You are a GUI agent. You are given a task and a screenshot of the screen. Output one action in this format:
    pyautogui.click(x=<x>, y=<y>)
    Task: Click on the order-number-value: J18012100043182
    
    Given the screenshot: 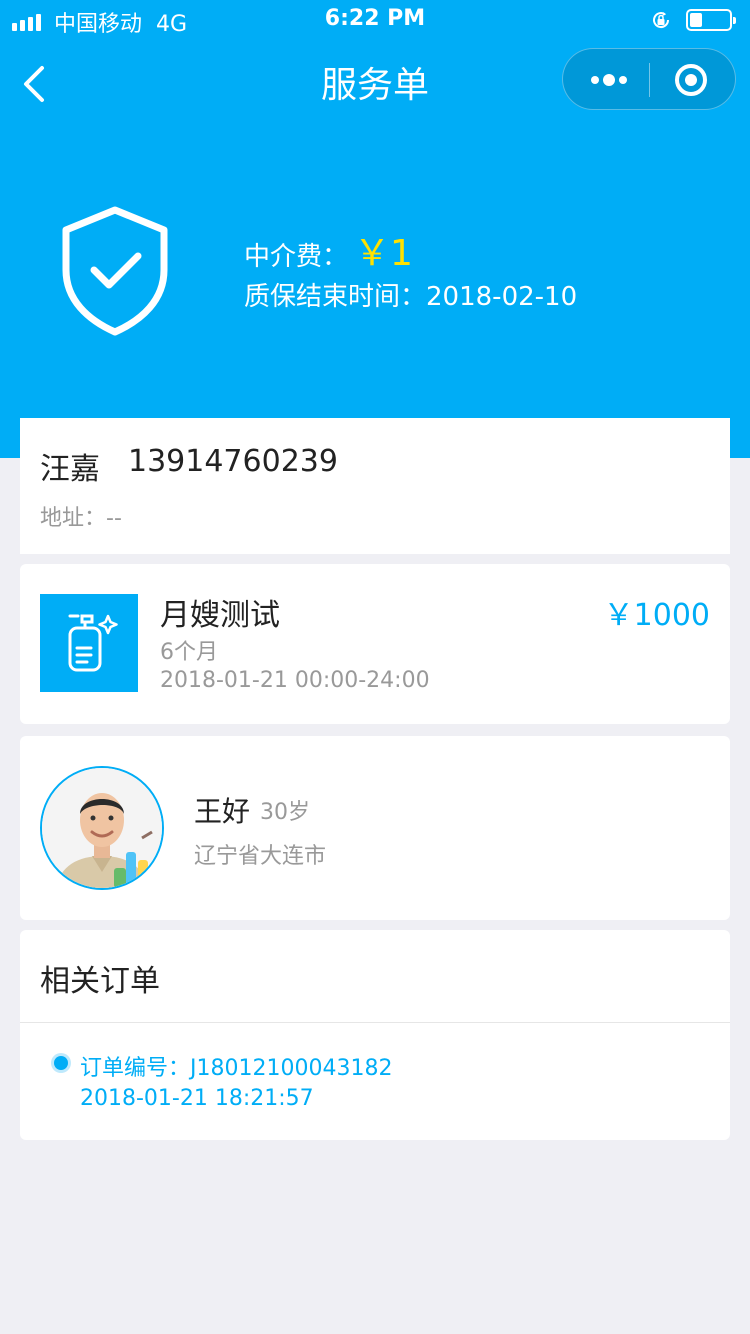 What is the action you would take?
    pyautogui.click(x=291, y=1068)
    